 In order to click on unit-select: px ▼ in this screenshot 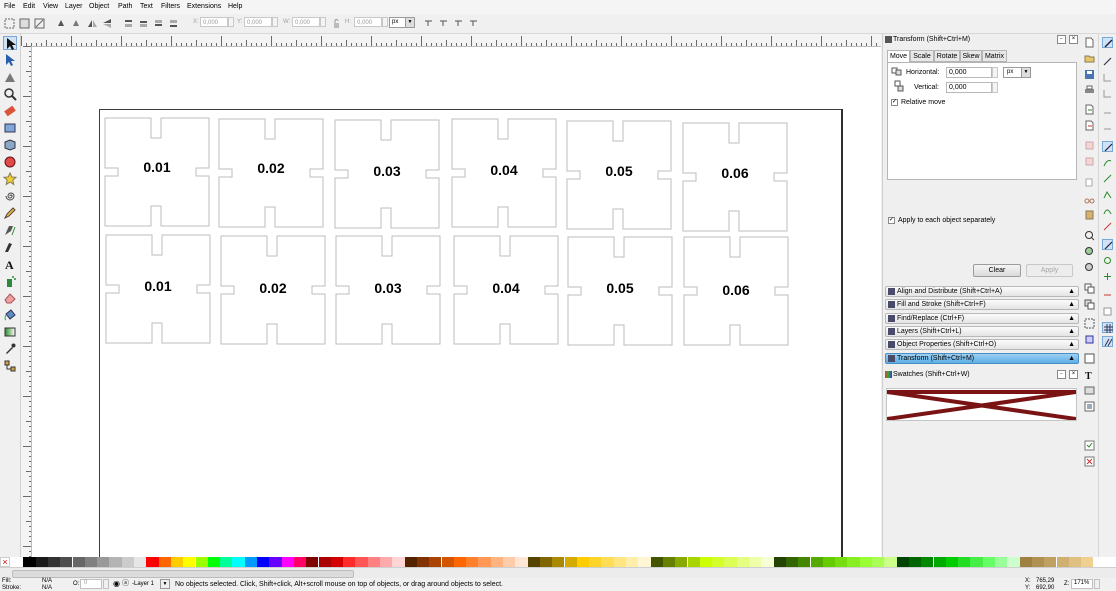, I will do `click(402, 22)`.